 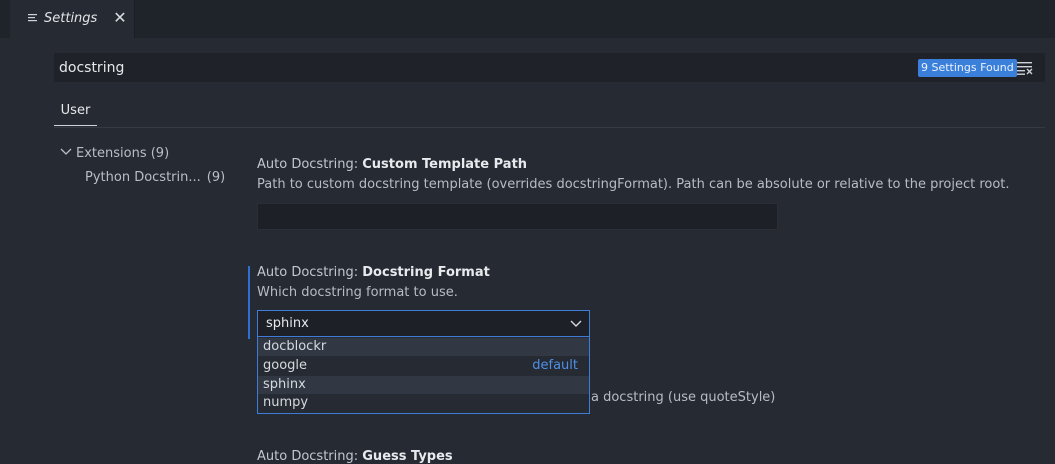 I want to click on custom-template-path-input, so click(x=517, y=216).